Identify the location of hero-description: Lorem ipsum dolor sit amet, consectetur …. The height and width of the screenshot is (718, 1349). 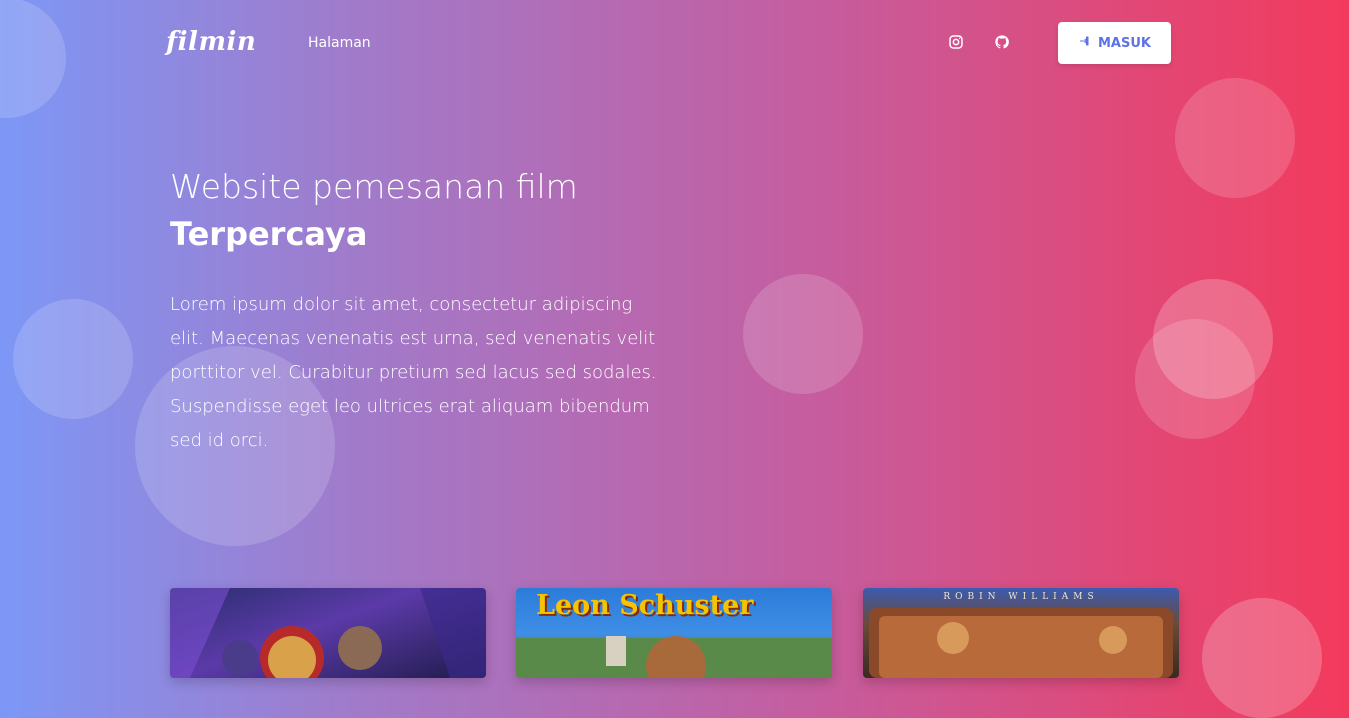
(413, 372).